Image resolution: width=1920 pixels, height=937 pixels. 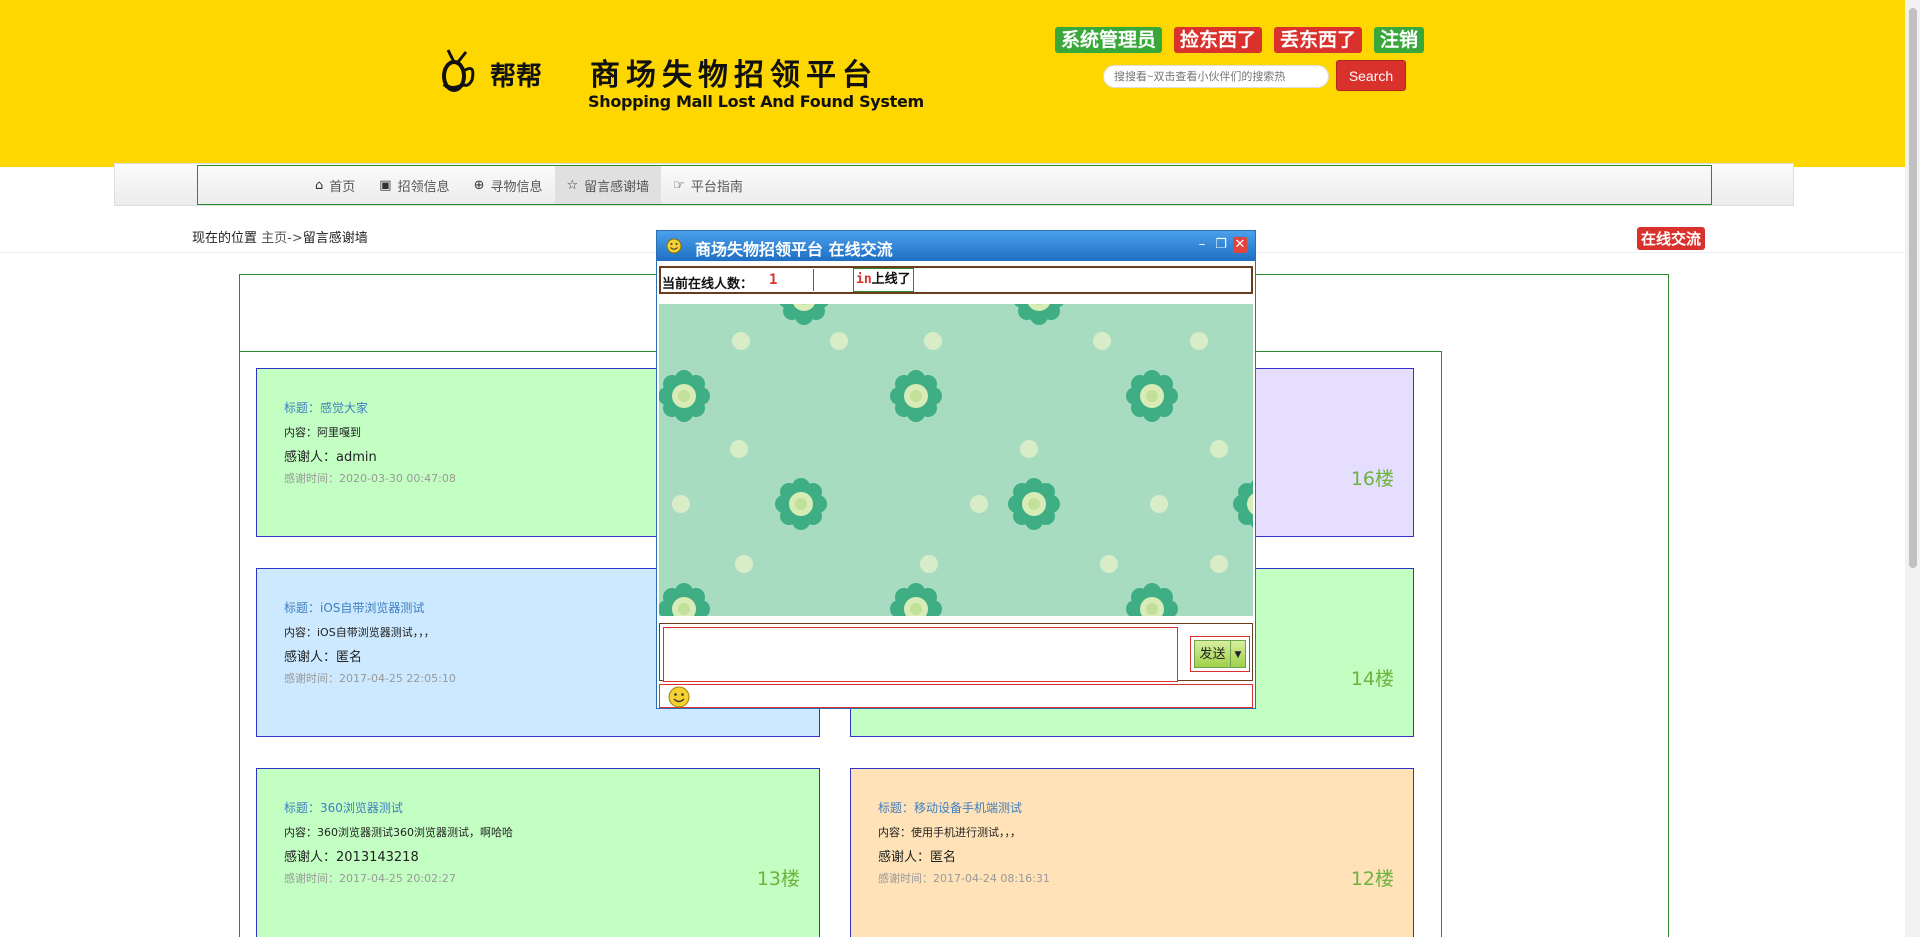 I want to click on notice-user: in, so click(x=864, y=279).